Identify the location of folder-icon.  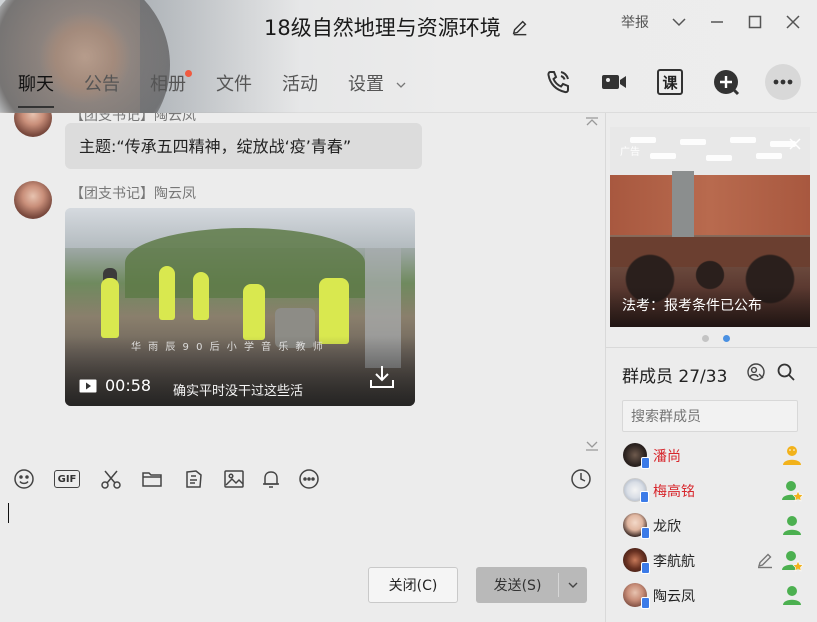
(152, 479).